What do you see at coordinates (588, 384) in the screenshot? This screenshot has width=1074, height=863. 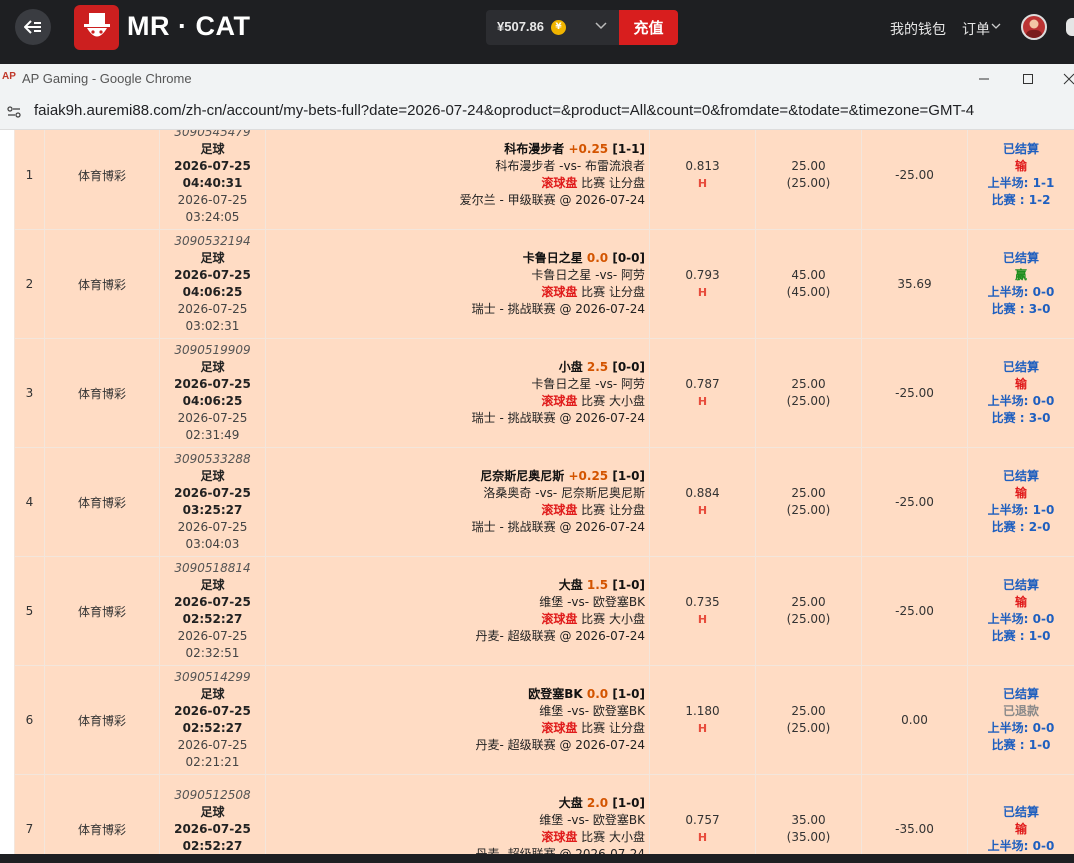 I see `match-teams: 卡鲁日之星 -vs- 阿劳` at bounding box center [588, 384].